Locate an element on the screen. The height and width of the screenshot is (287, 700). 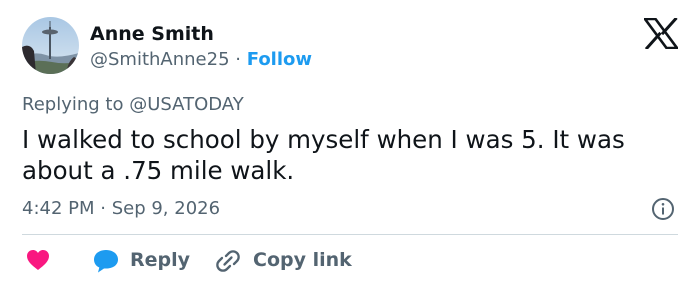
avatar is located at coordinates (50, 45).